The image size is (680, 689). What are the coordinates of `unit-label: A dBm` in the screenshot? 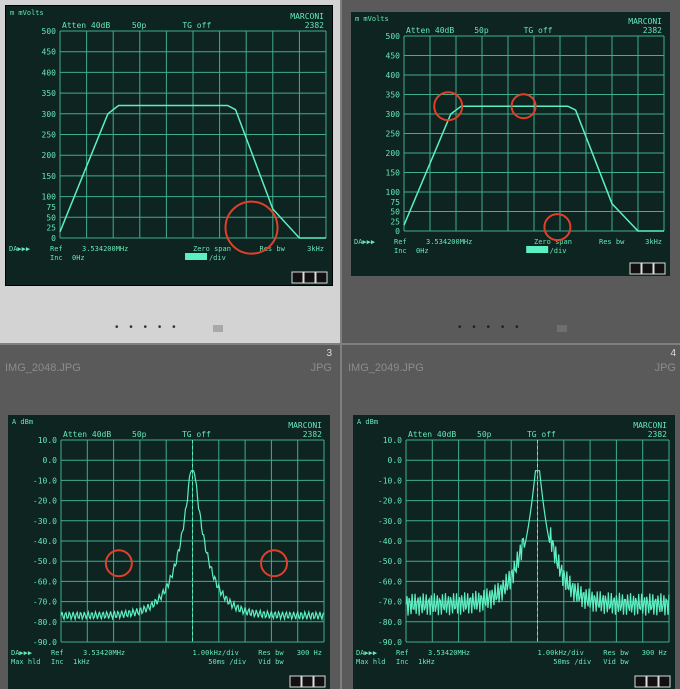 It's located at (367, 422).